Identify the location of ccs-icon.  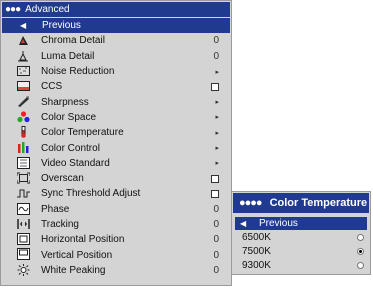
(23, 86).